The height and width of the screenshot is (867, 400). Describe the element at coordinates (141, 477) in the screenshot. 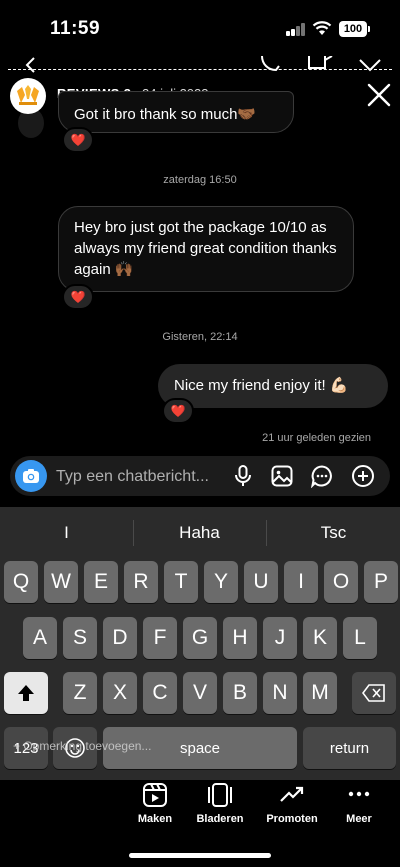

I see `message-input` at that location.